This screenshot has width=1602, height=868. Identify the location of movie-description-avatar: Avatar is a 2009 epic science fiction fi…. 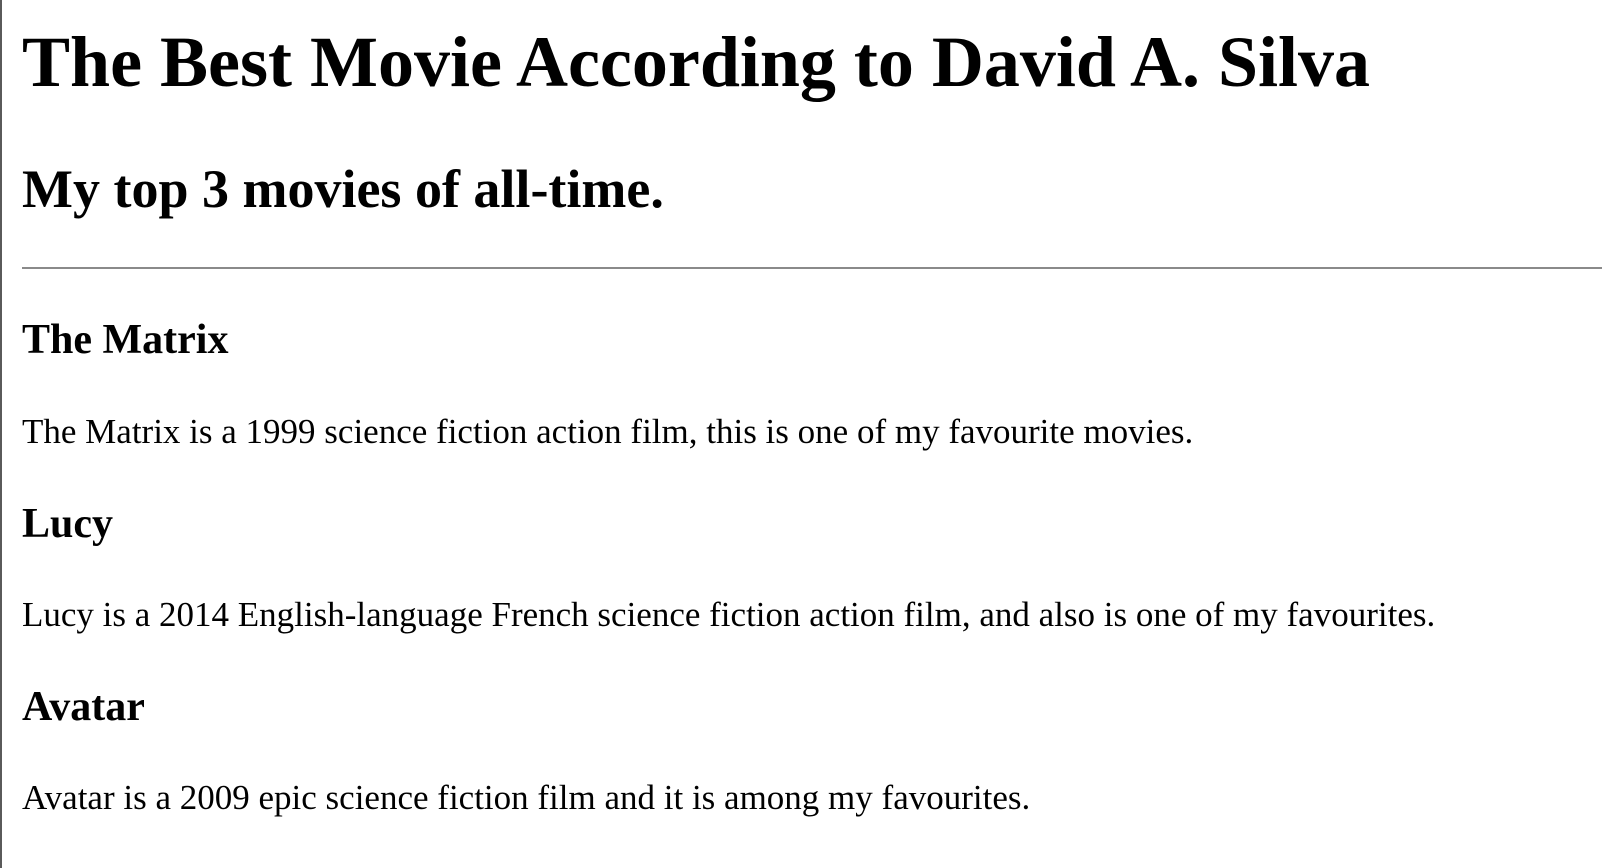
(526, 797).